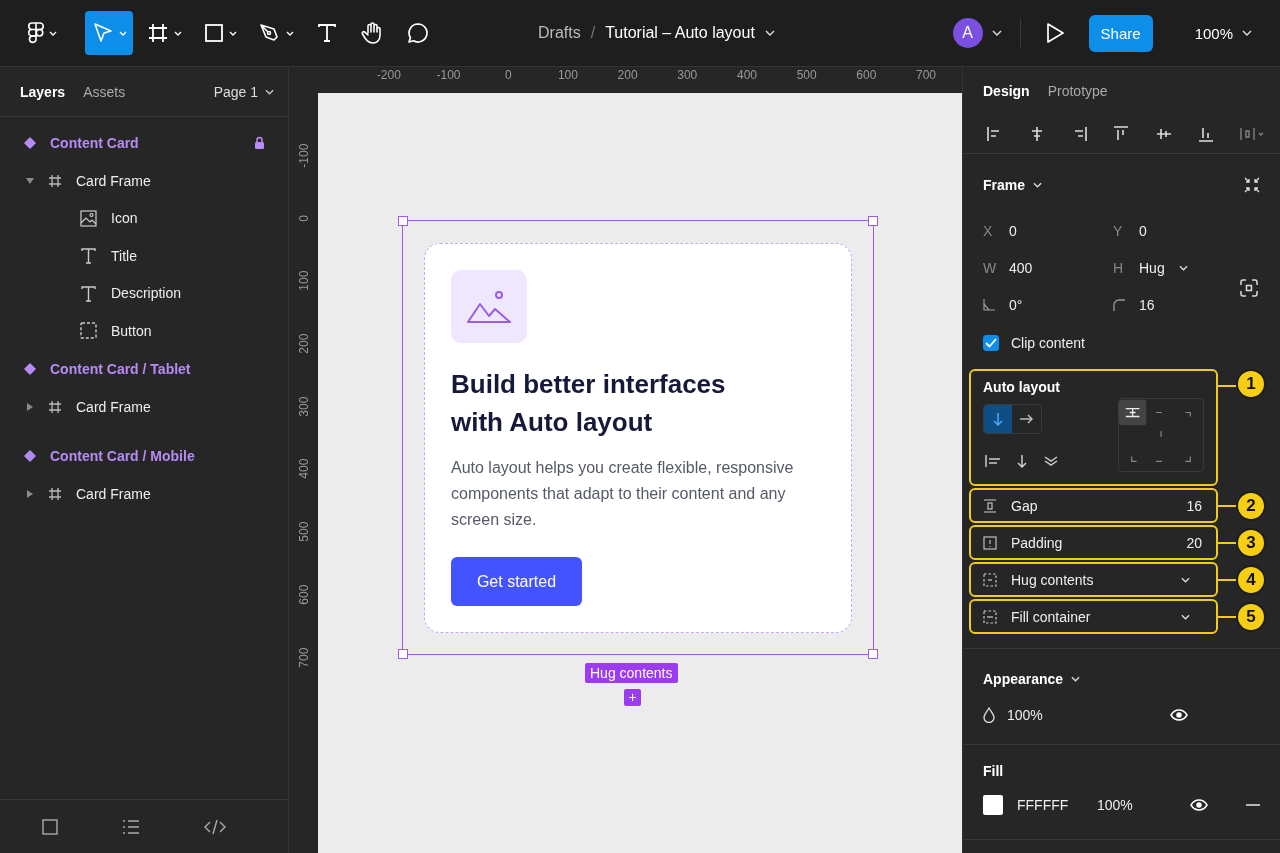  Describe the element at coordinates (990, 579) in the screenshot. I see `hug-icon` at that location.